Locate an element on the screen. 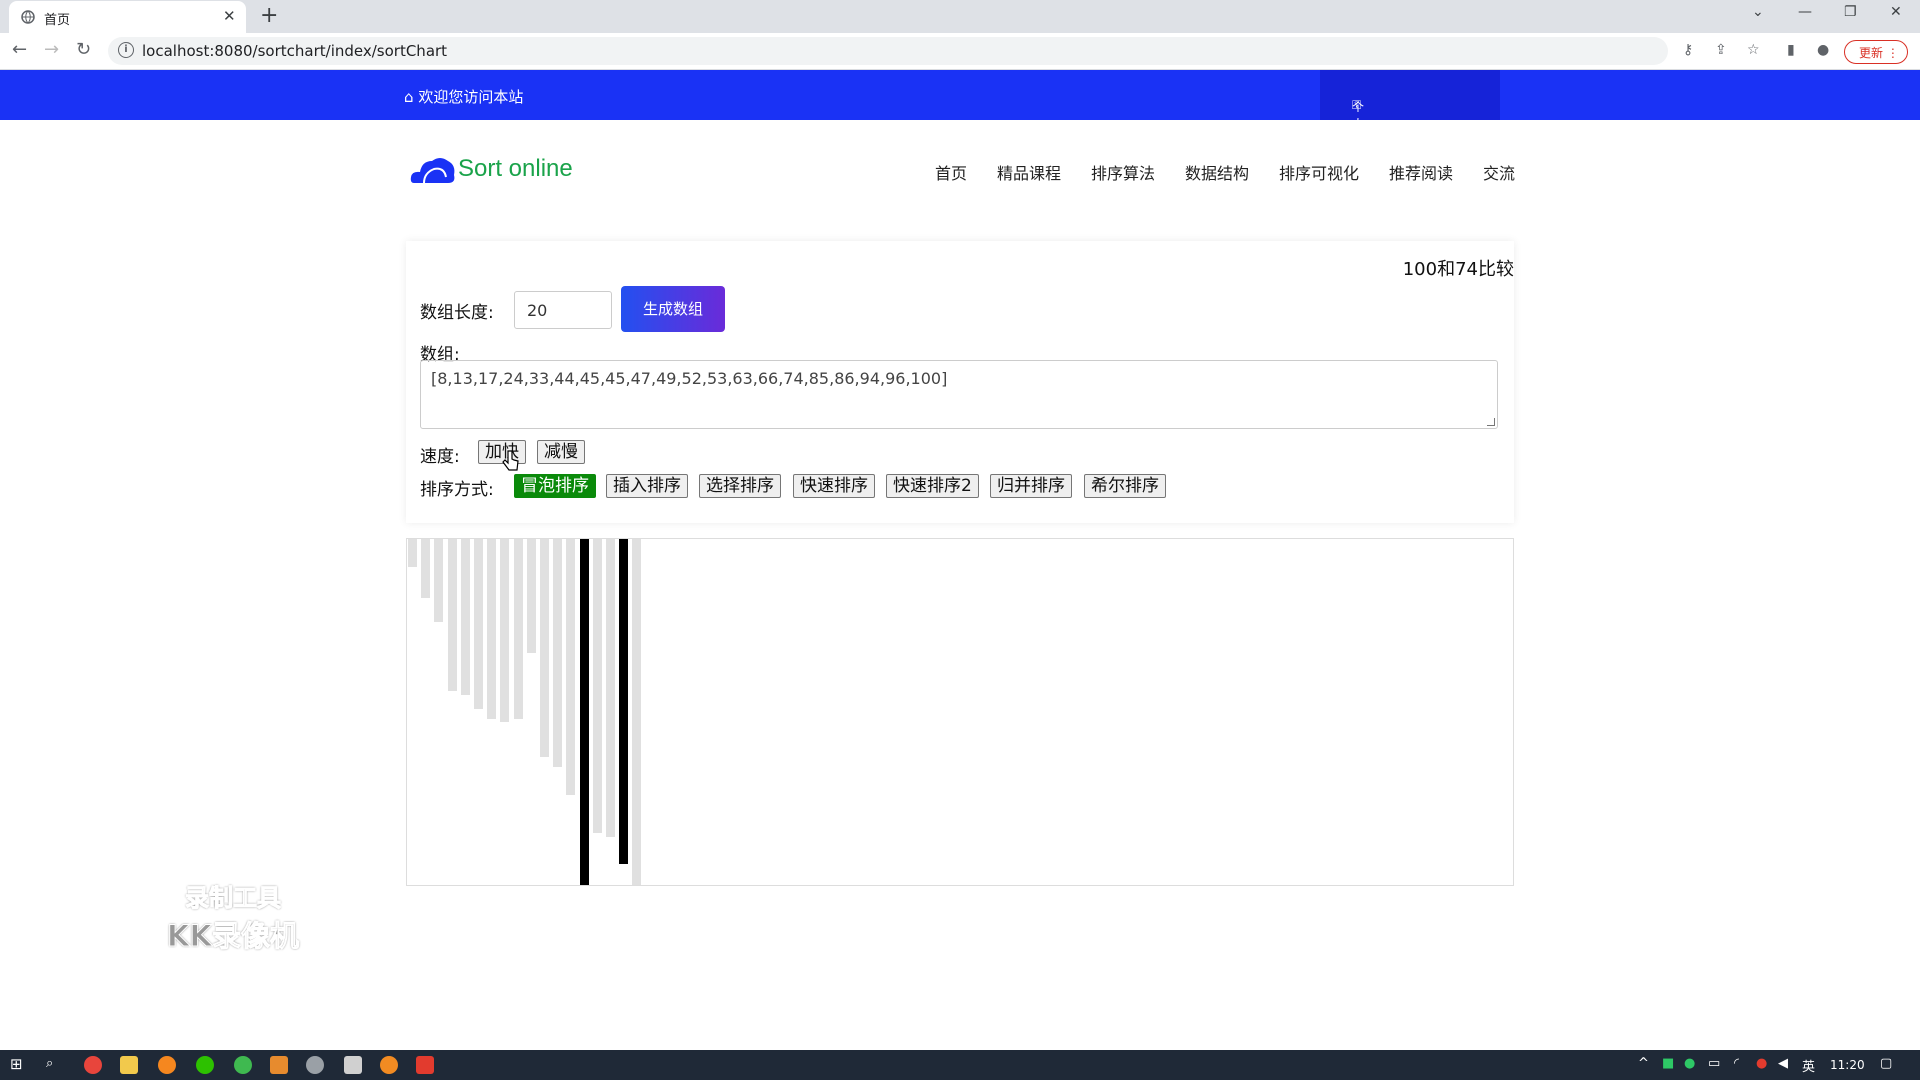  wechat-icon is located at coordinates (205, 1065).